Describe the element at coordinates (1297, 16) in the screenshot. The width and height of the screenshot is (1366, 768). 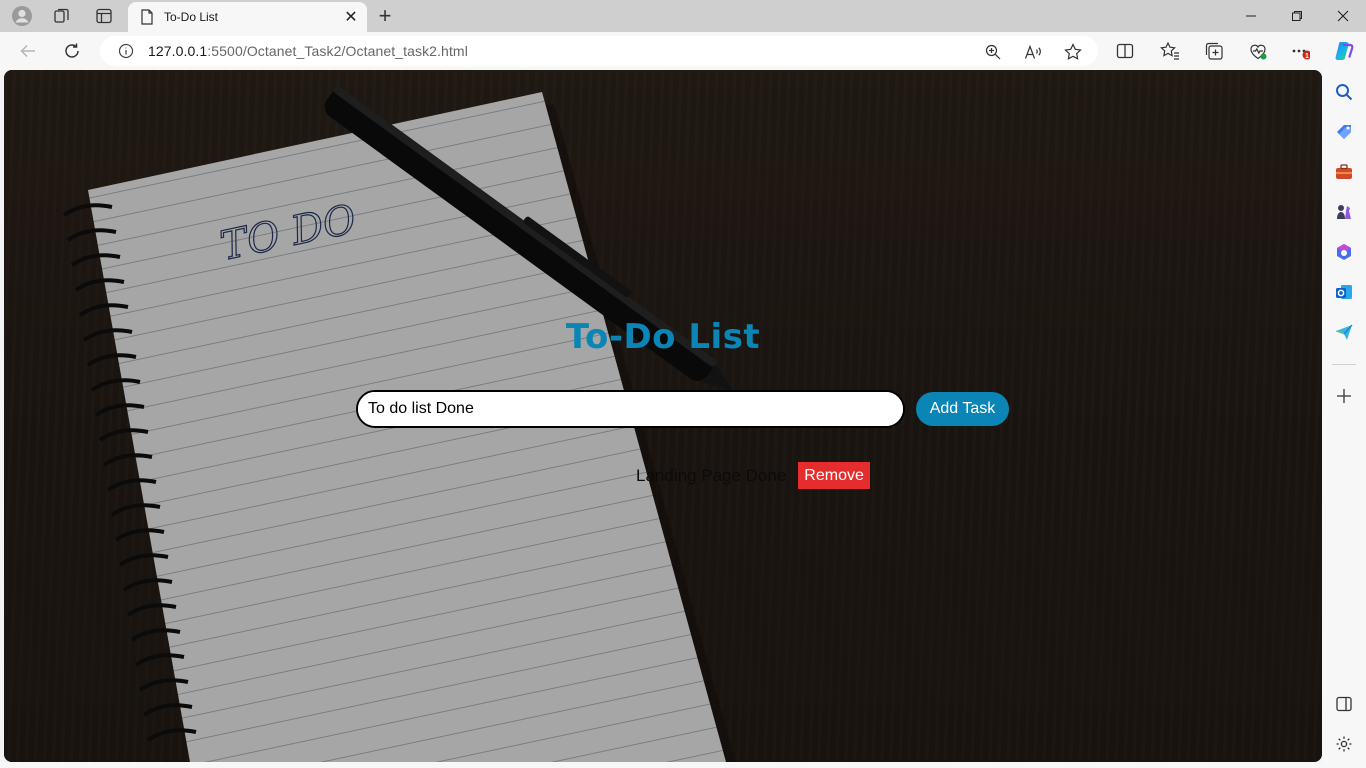
I see `restore-icon` at that location.